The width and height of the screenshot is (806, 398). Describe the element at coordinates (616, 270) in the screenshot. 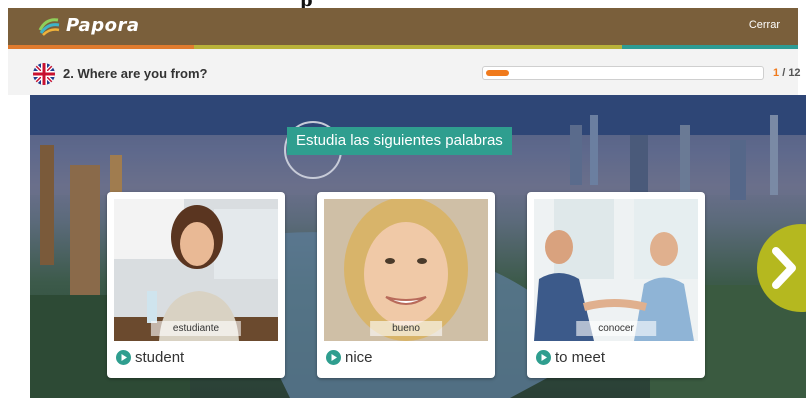

I see `to-meet-photo: conocer` at that location.